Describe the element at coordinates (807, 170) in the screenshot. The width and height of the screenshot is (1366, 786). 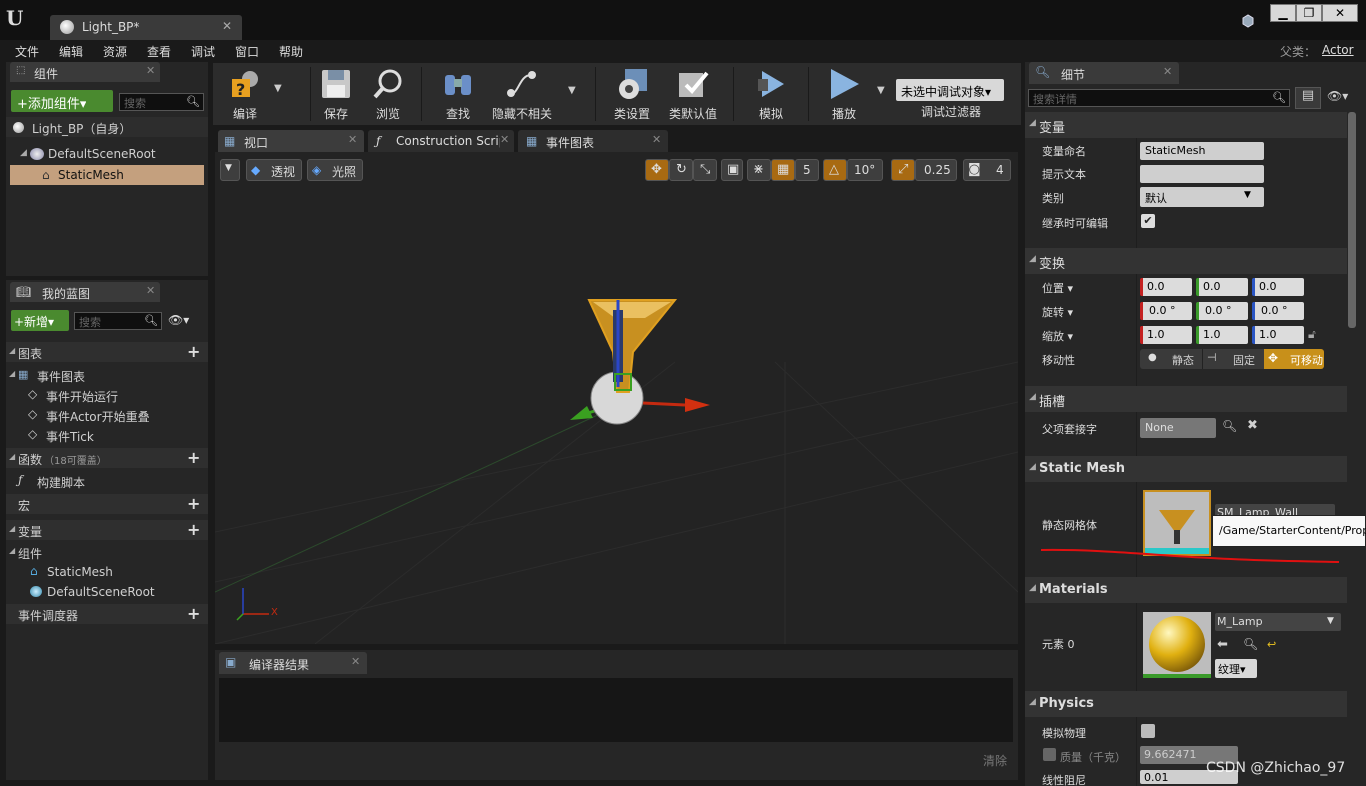
I see `grid-snap-value: 5` at that location.